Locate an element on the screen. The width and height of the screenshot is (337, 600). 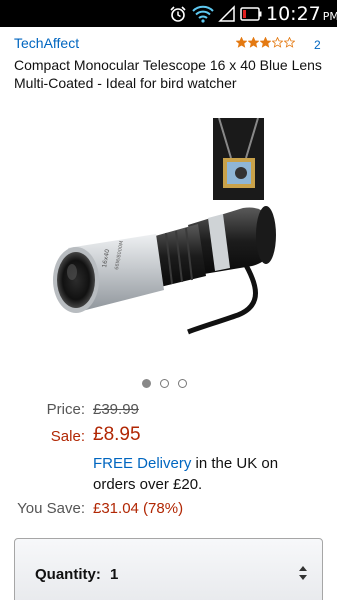
signal-icon is located at coordinates (227, 13).